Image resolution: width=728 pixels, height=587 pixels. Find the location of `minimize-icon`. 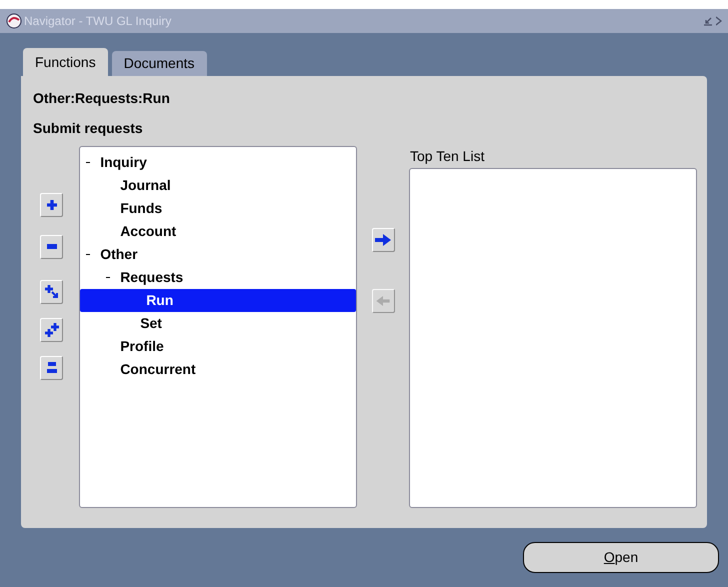

minimize-icon is located at coordinates (708, 21).